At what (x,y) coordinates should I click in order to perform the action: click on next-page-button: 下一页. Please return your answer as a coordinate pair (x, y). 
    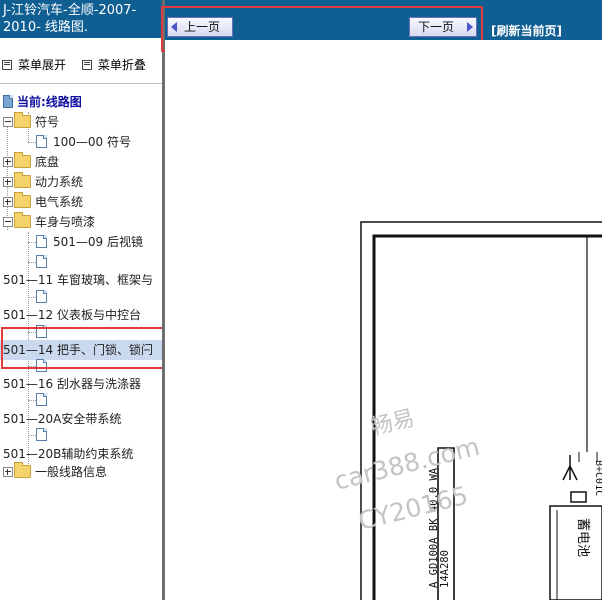
    Looking at the image, I should click on (443, 27).